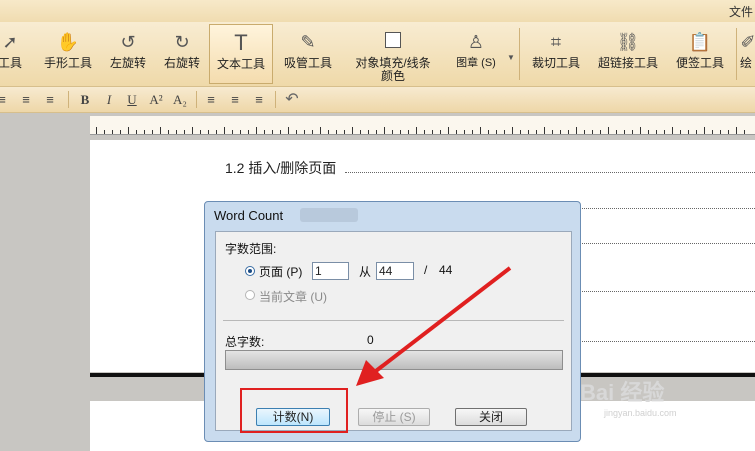  What do you see at coordinates (640, 413) in the screenshot?
I see `watermark-url: jingyan.baidu.com` at bounding box center [640, 413].